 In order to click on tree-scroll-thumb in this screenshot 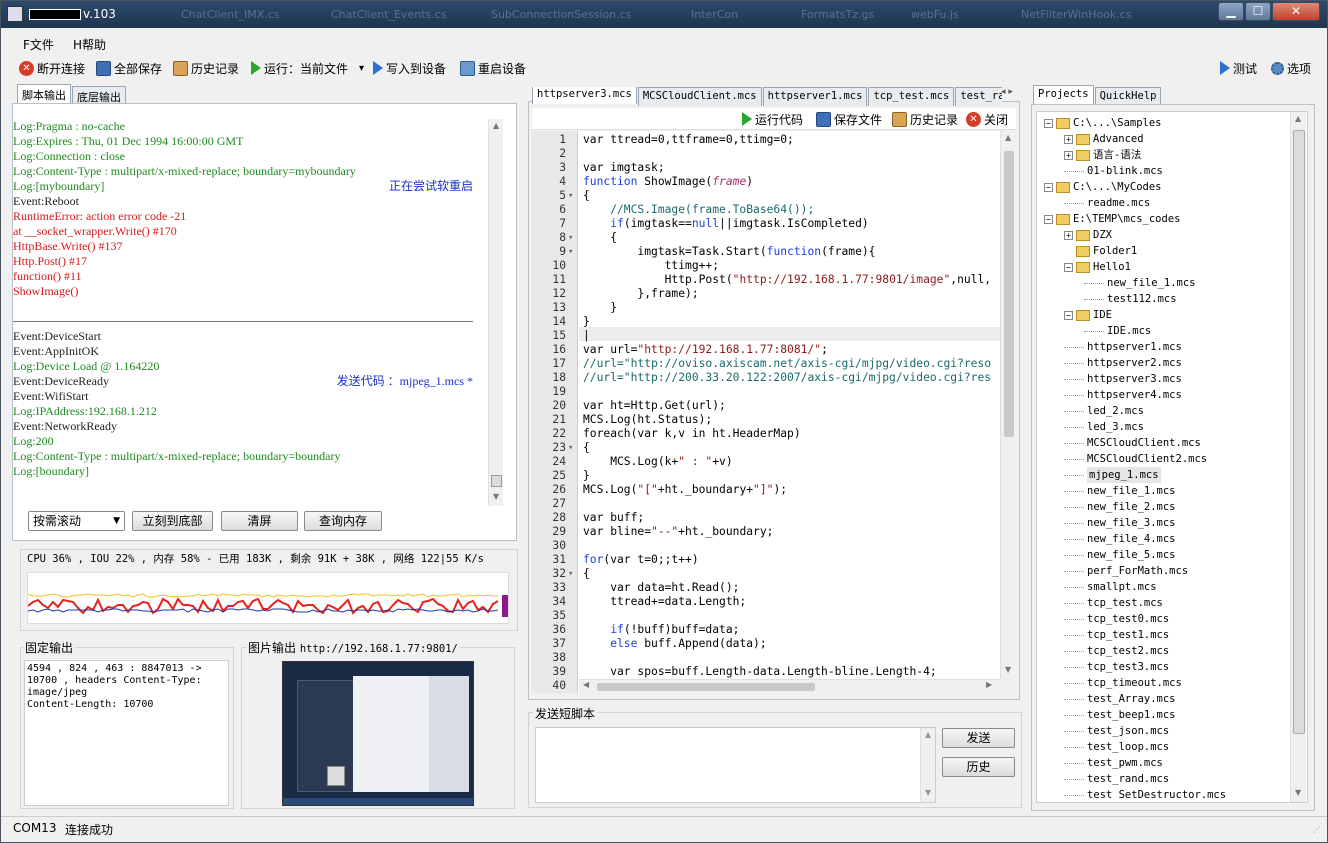, I will do `click(1299, 432)`.